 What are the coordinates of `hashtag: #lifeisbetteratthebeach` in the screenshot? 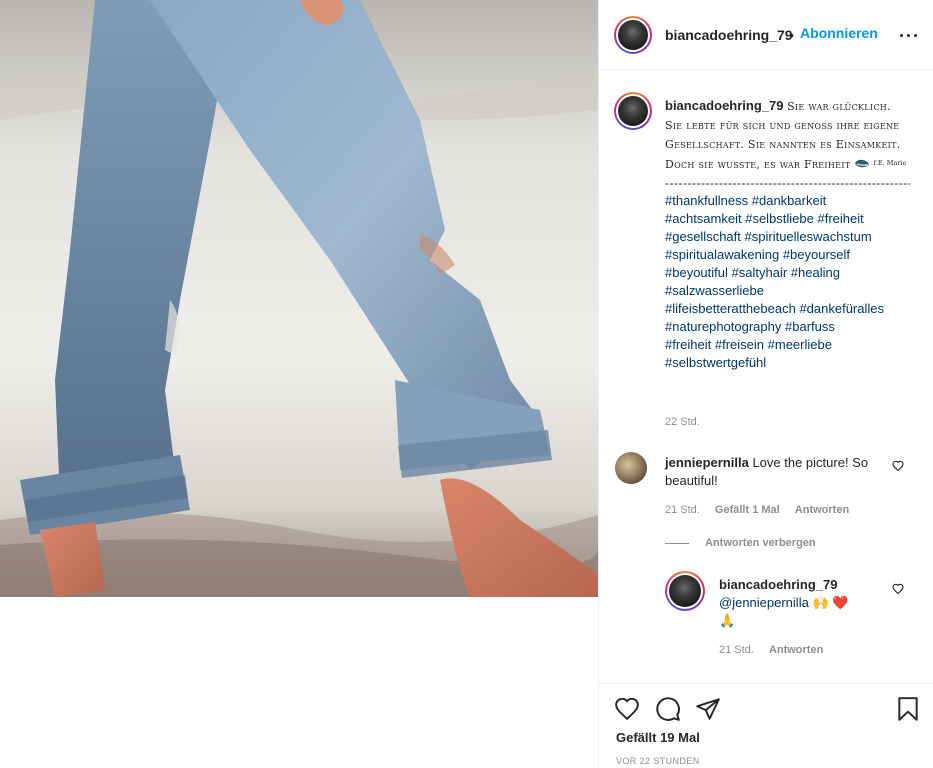 It's located at (730, 308).